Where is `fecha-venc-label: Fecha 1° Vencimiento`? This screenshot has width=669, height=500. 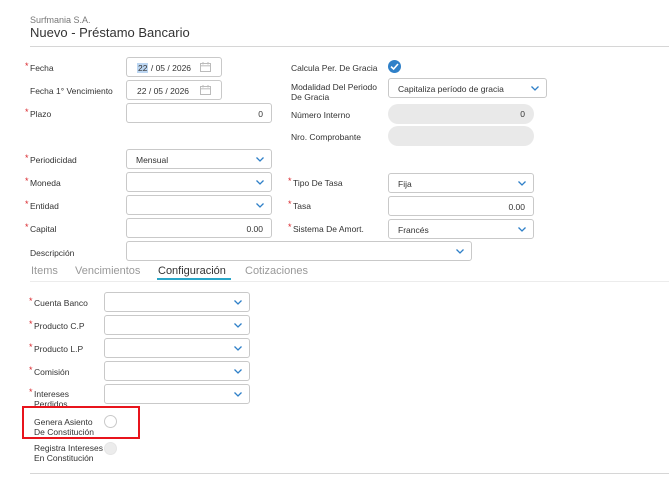 fecha-venc-label: Fecha 1° Vencimiento is located at coordinates (71, 91).